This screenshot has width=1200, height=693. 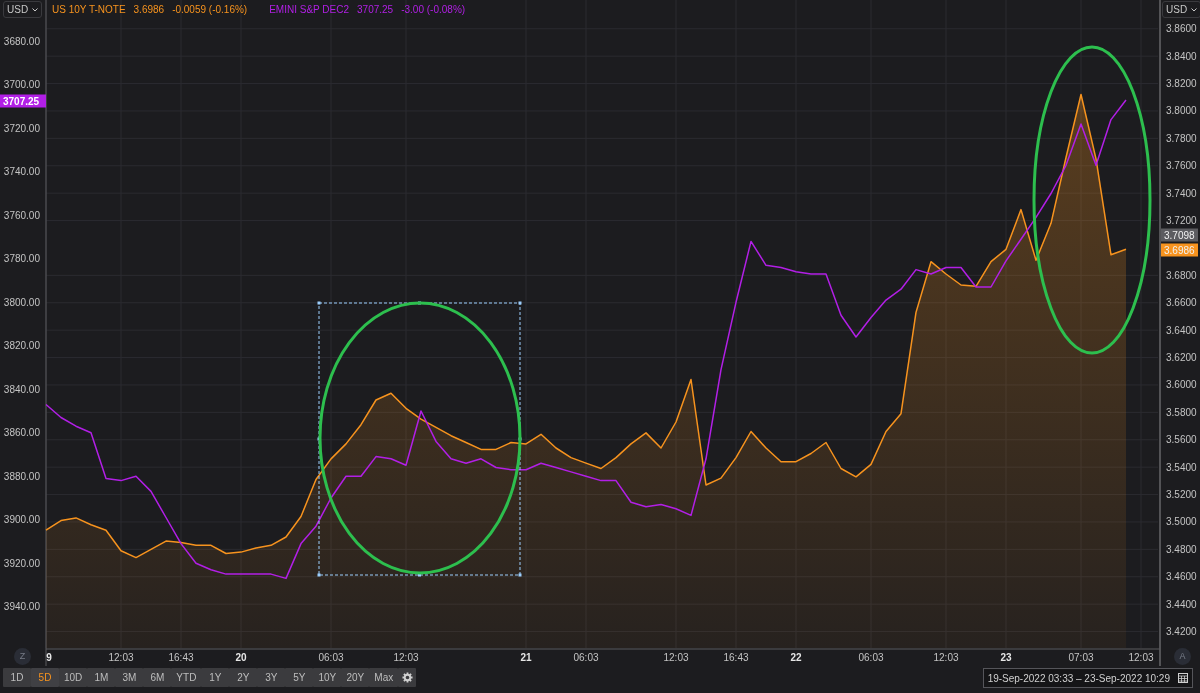 I want to click on legend-value: 3.6986, so click(x=149, y=10).